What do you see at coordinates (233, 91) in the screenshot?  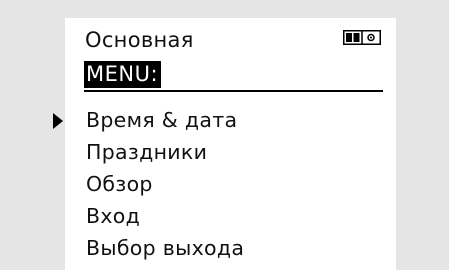 I see `divider` at bounding box center [233, 91].